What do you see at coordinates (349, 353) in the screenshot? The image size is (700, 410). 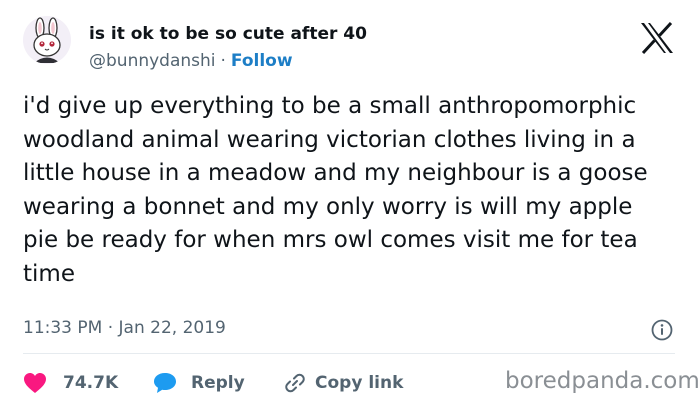 I see `divider` at bounding box center [349, 353].